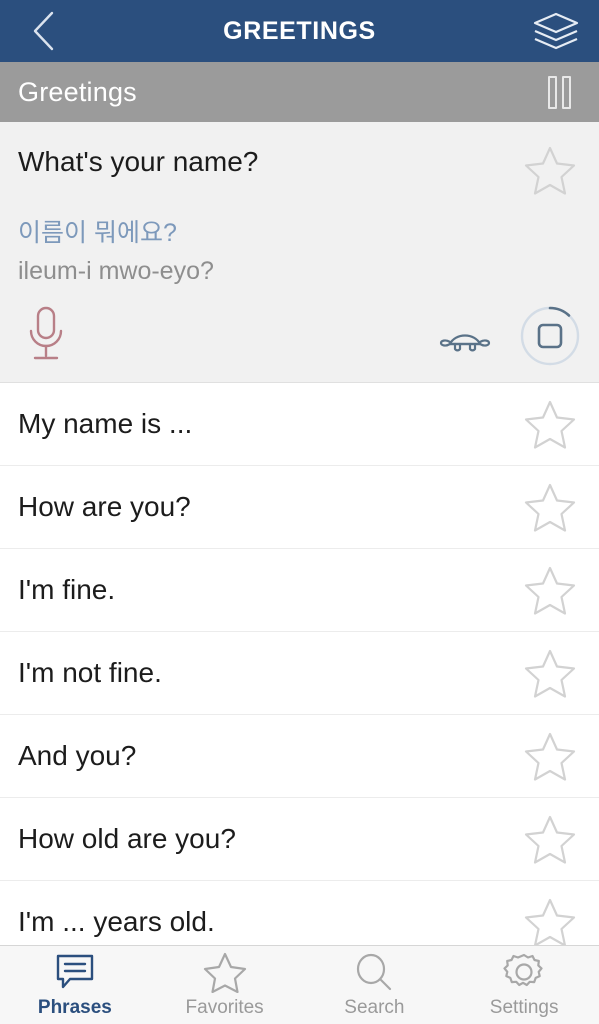 The width and height of the screenshot is (599, 1024). I want to click on phrase-row: I'm fine., so click(299, 590).